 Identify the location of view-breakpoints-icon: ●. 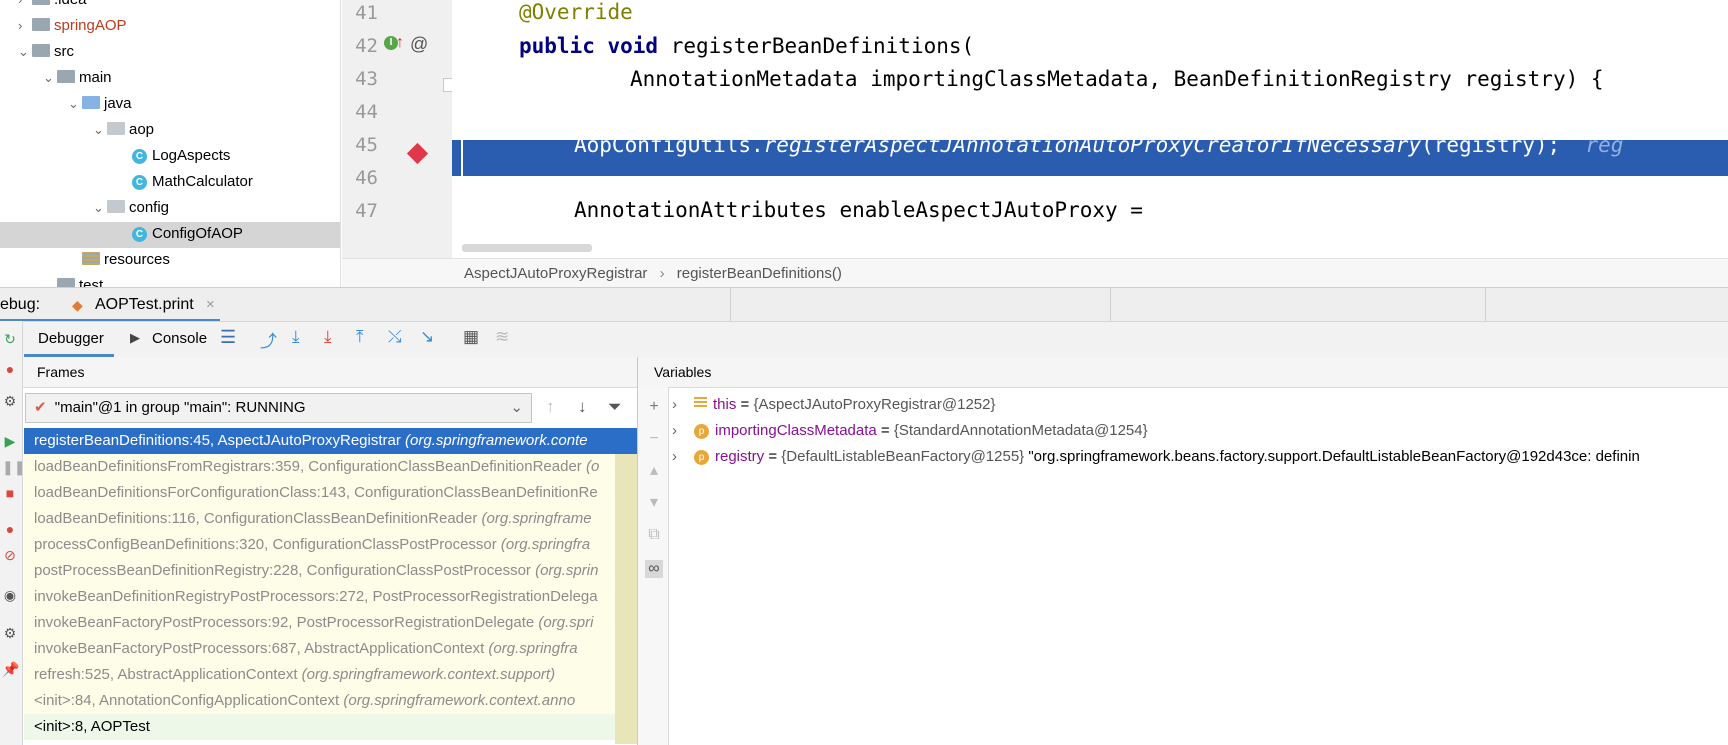
(10, 529).